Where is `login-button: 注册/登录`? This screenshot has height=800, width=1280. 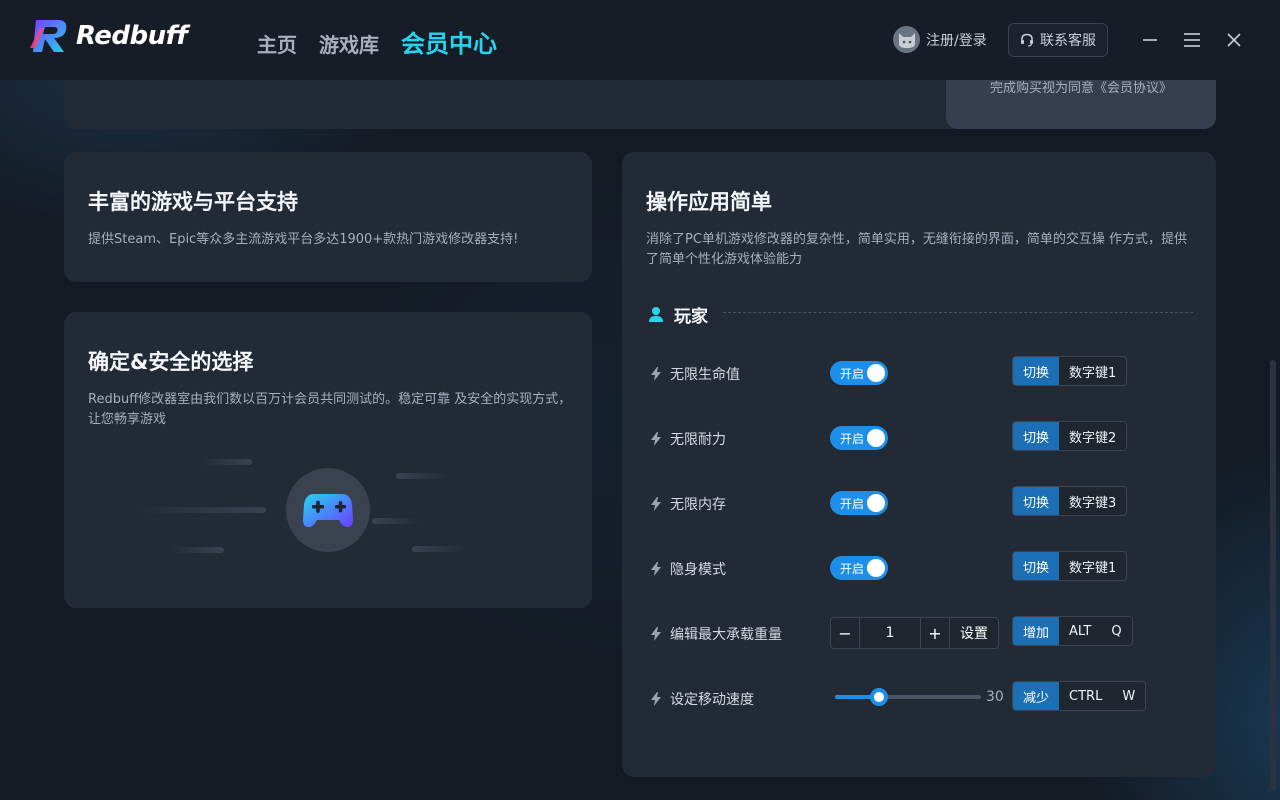 login-button: 注册/登录 is located at coordinates (940, 39).